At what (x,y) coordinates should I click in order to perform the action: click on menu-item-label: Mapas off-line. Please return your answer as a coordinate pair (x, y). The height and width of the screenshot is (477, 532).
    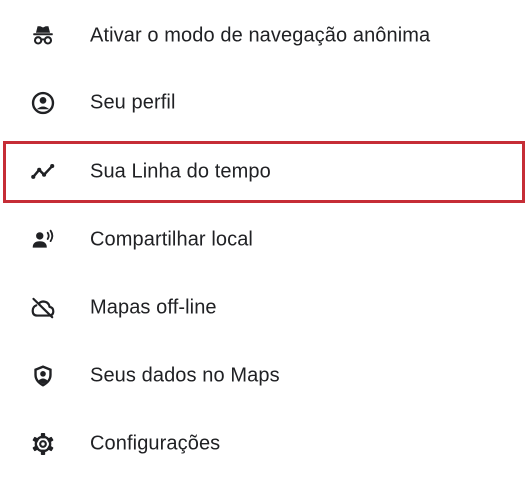
    Looking at the image, I should click on (153, 307).